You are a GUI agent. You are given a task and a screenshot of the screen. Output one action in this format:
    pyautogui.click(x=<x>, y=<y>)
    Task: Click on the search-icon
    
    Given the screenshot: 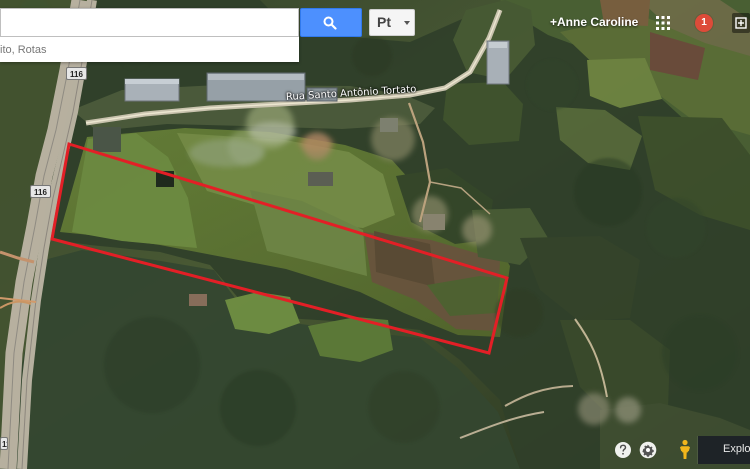 What is the action you would take?
    pyautogui.click(x=330, y=23)
    